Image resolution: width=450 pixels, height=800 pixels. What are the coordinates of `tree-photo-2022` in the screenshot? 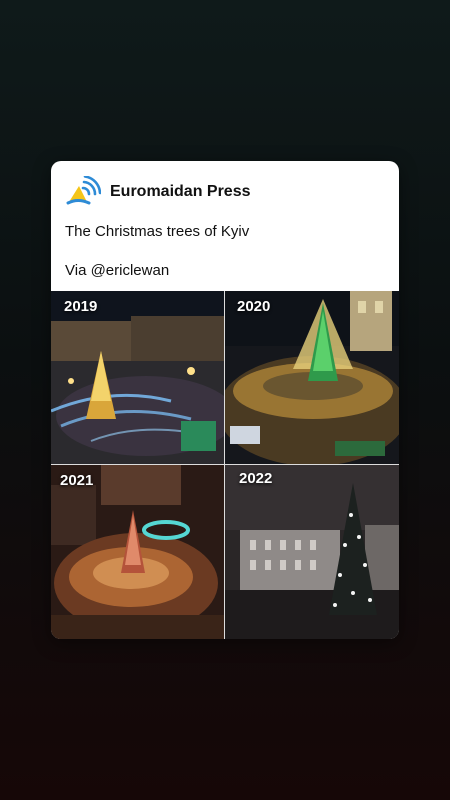 It's located at (312, 552).